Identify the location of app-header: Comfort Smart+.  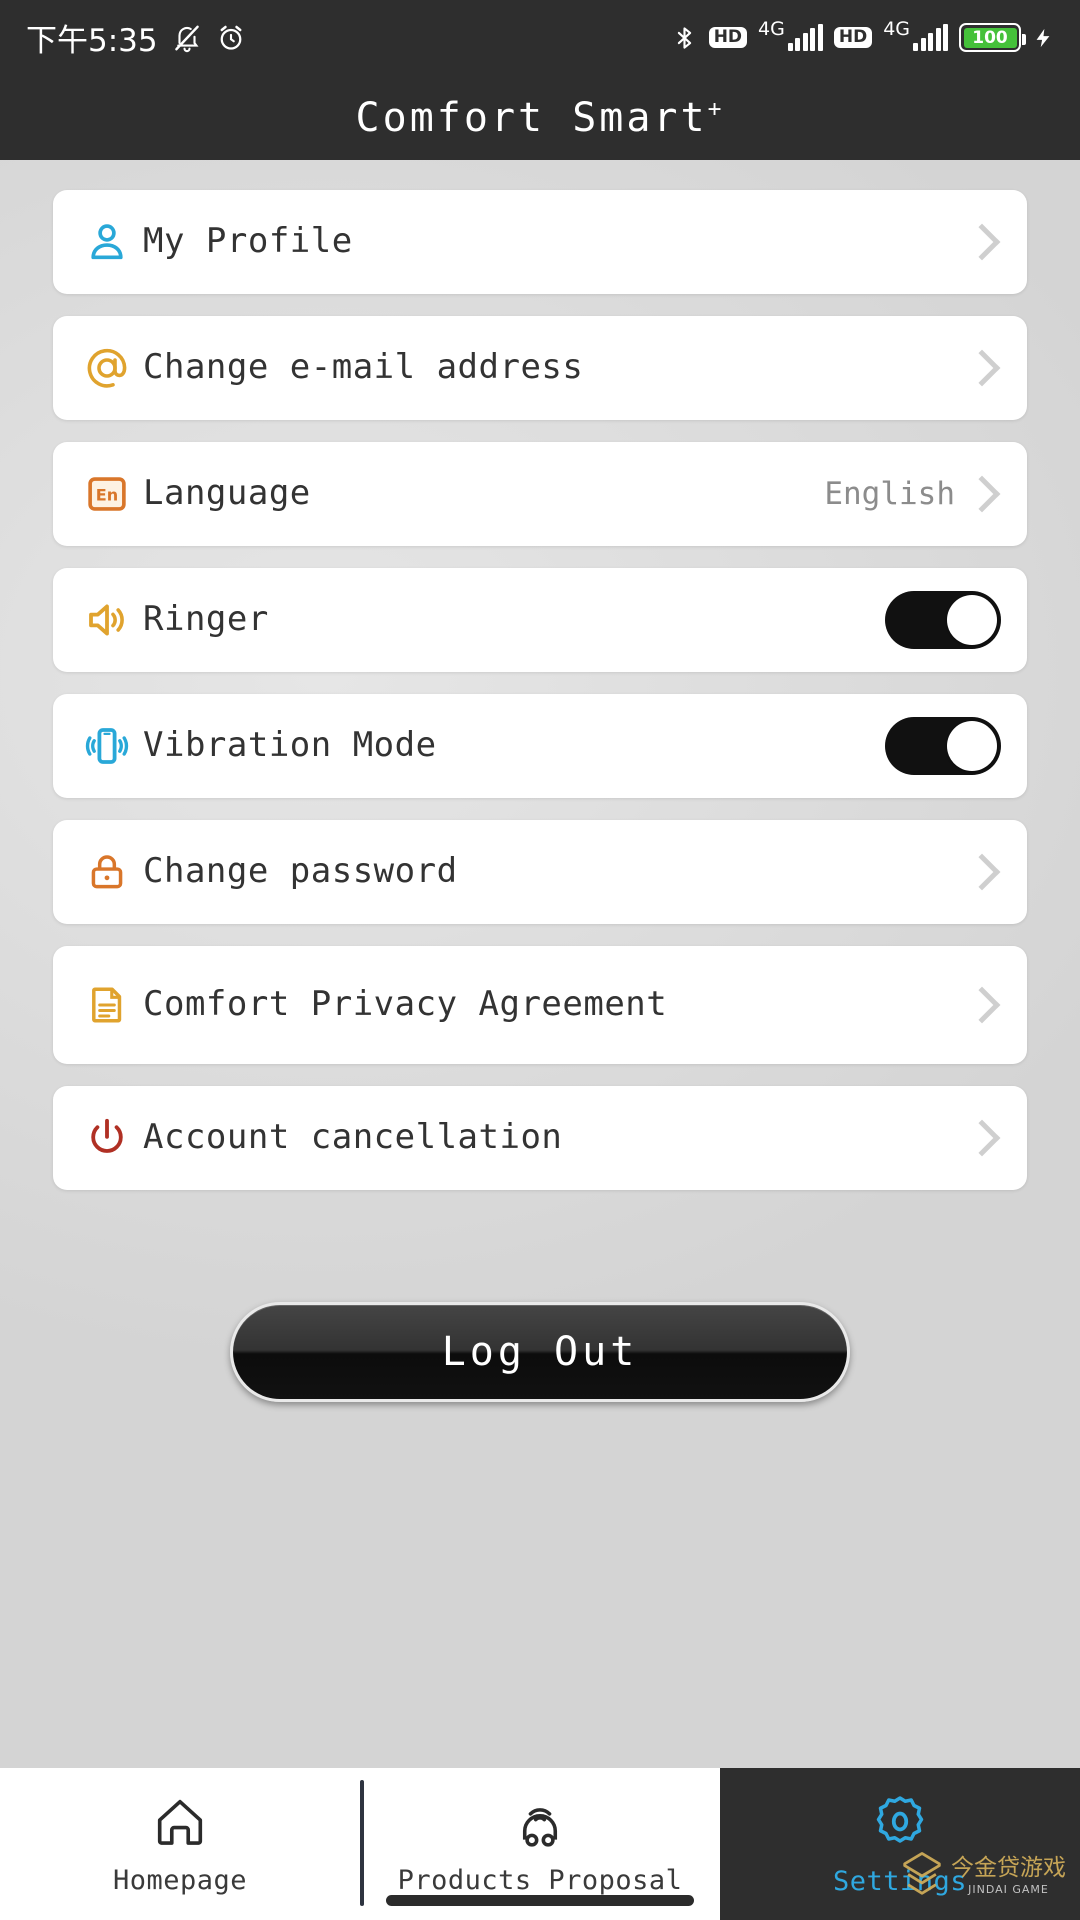
(540, 117).